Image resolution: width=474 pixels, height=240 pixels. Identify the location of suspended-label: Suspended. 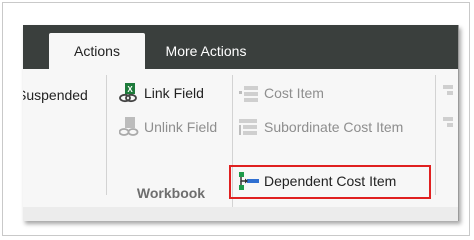
(55, 95).